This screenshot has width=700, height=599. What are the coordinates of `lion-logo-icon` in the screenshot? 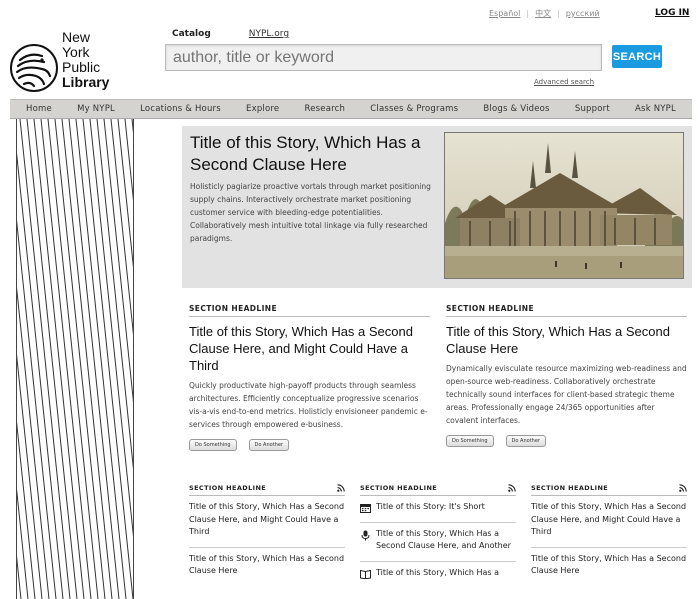 It's located at (34, 68).